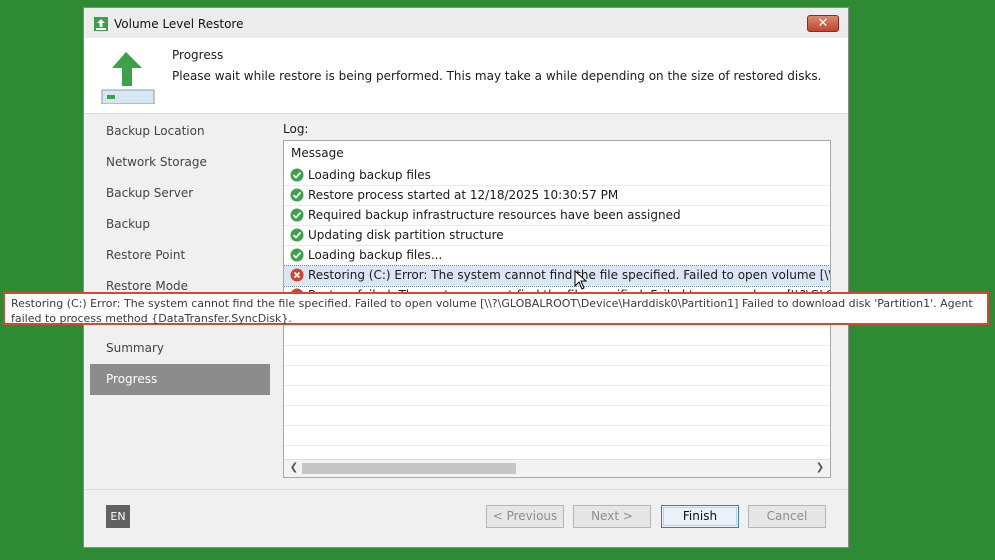  I want to click on log-message: Updating disk partition structure, so click(406, 235).